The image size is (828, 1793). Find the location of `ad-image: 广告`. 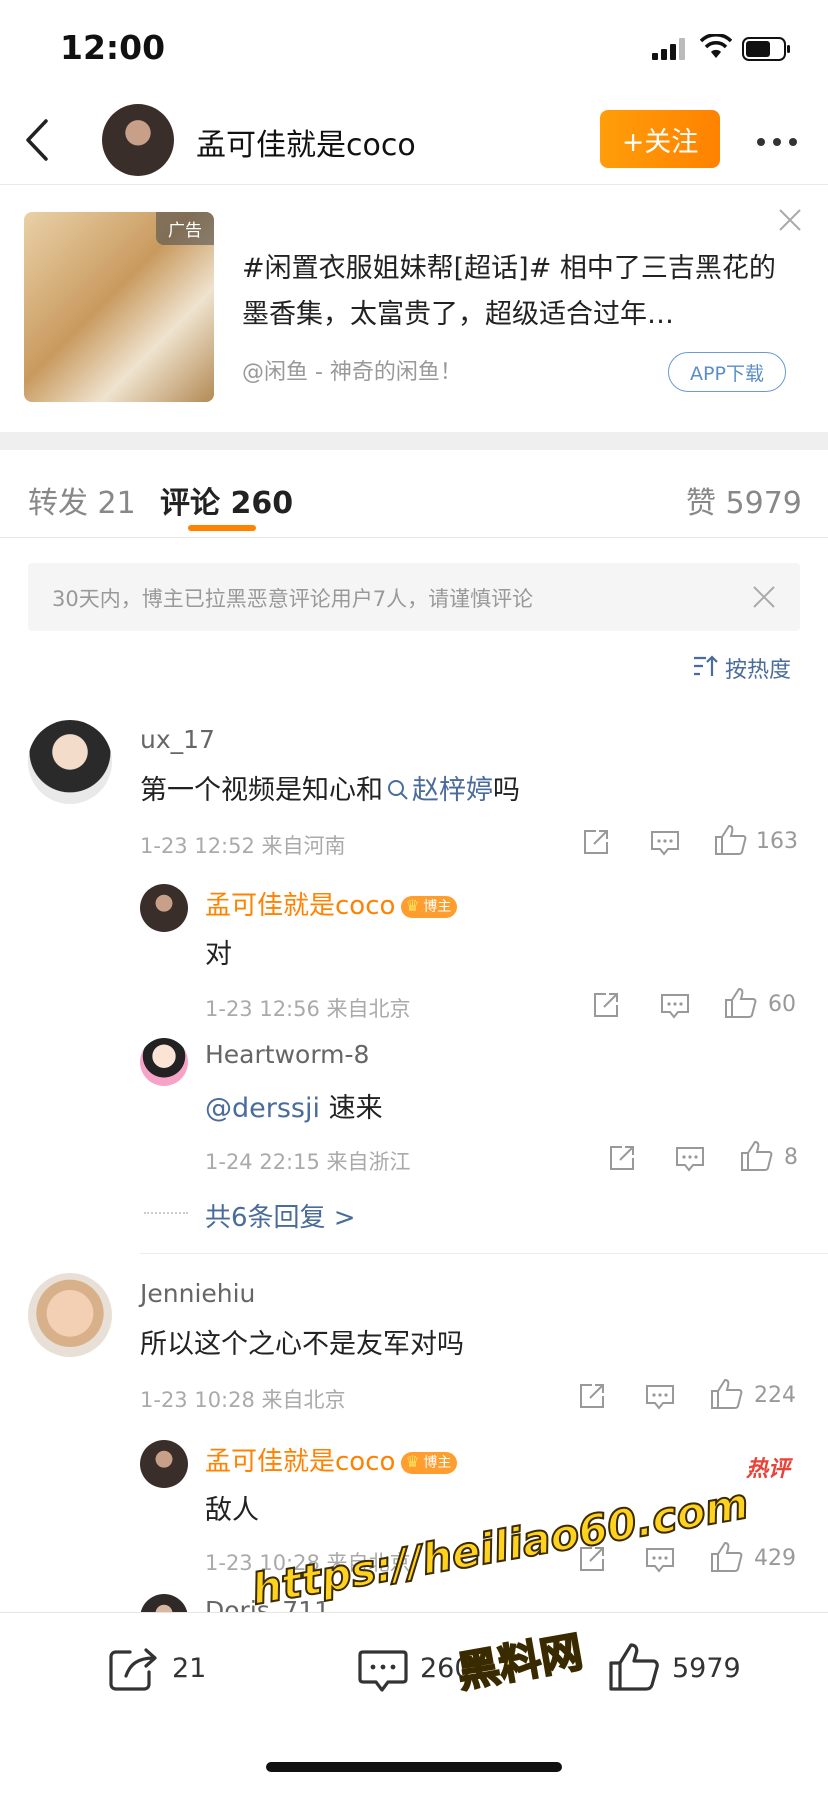

ad-image: 广告 is located at coordinates (119, 307).